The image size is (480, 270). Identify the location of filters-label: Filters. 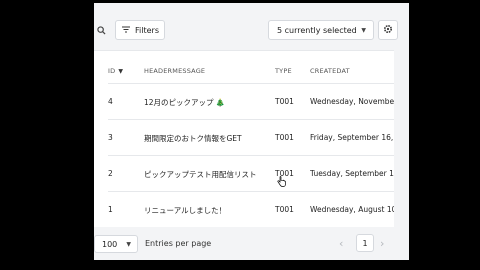
(147, 30).